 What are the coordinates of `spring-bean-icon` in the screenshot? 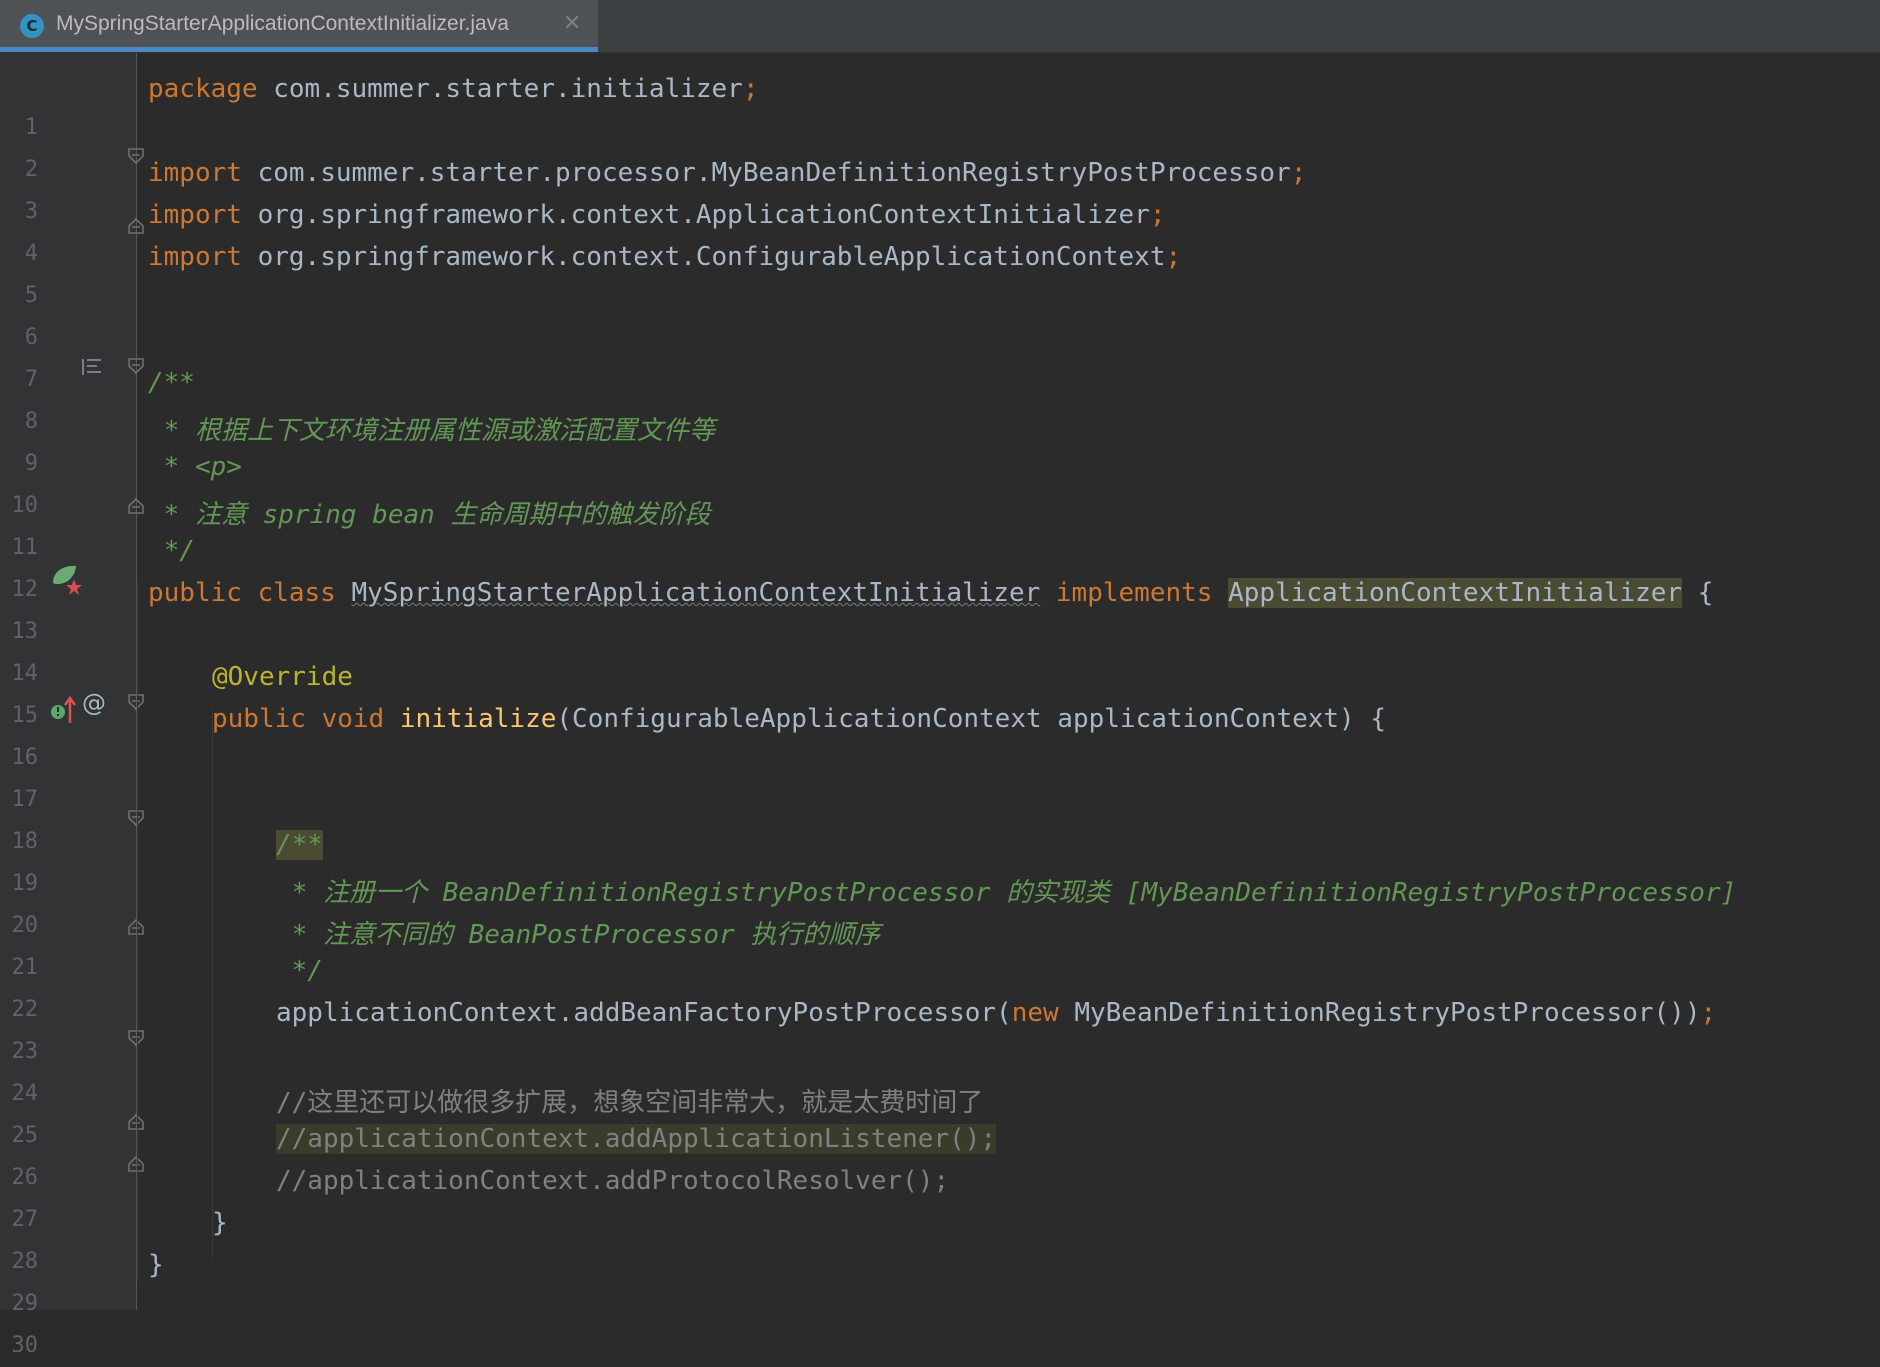 It's located at (68, 580).